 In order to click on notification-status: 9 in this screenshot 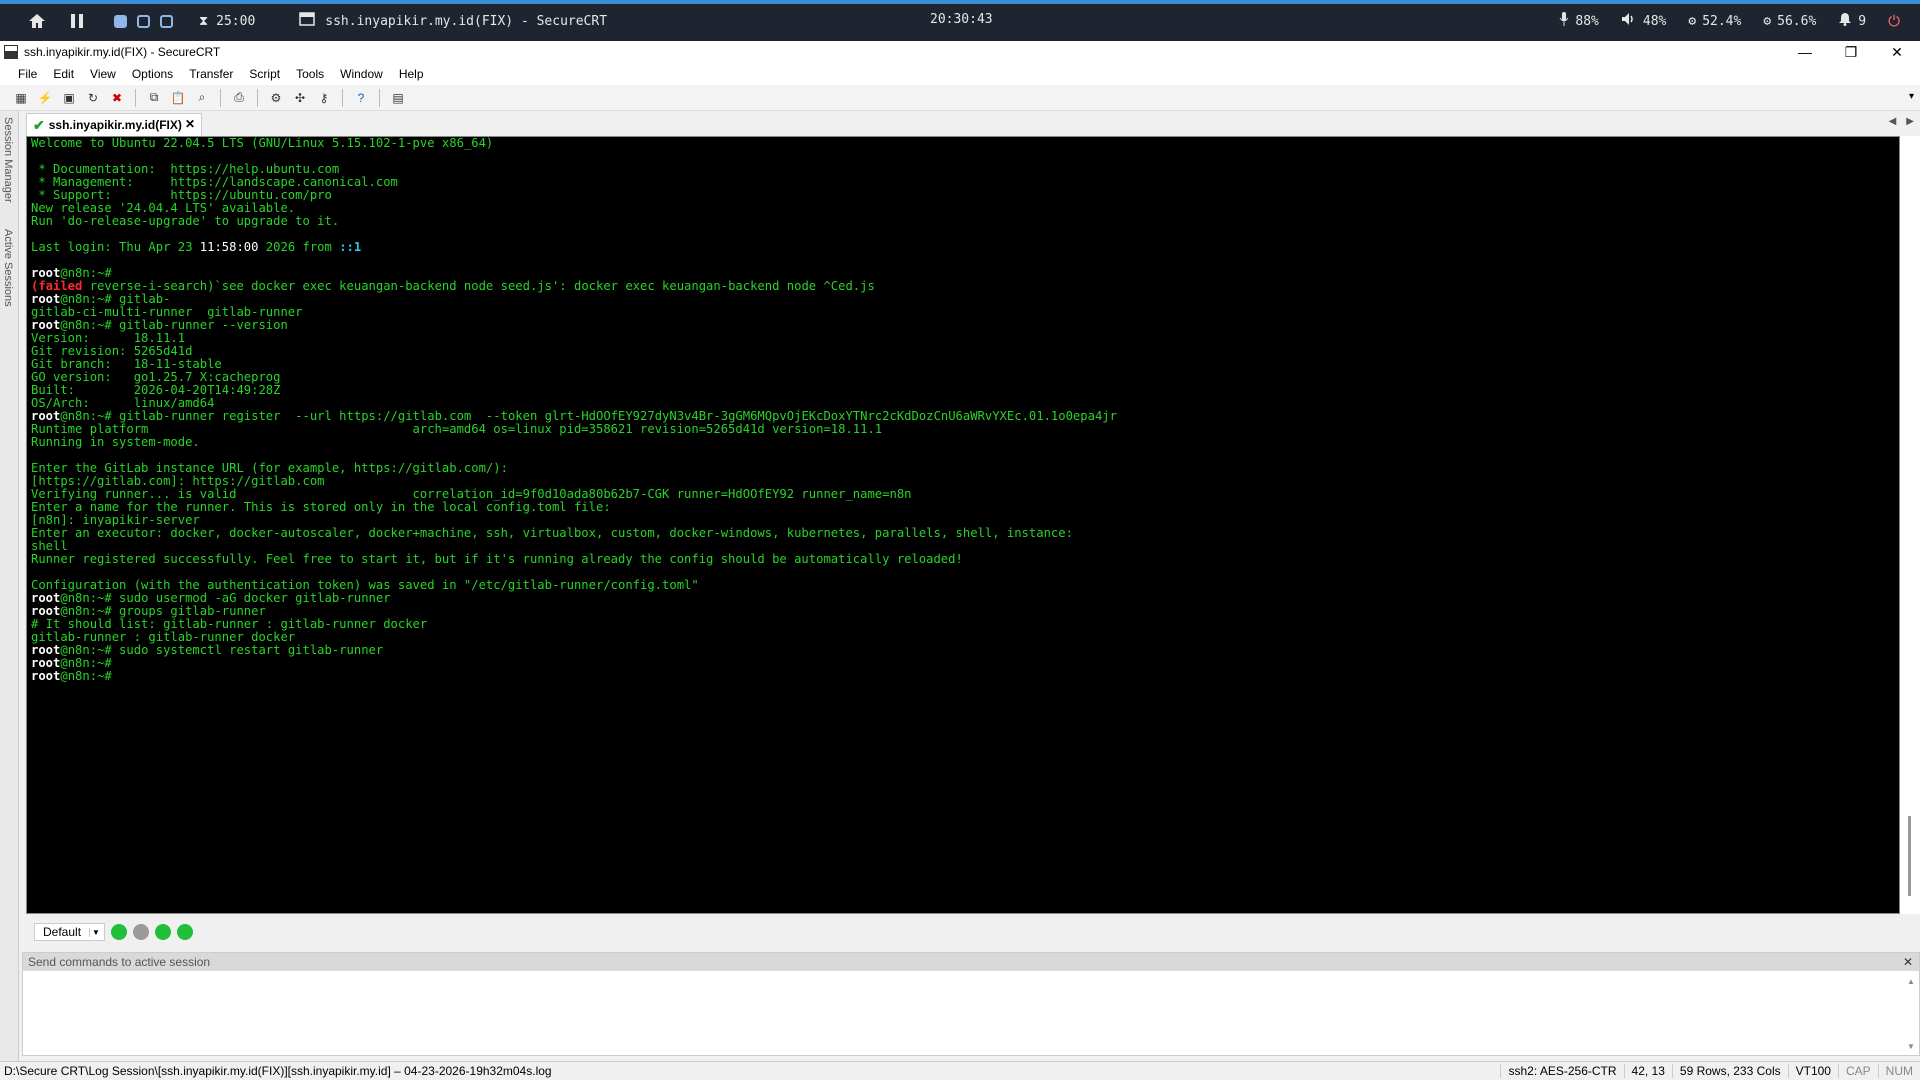, I will do `click(1852, 21)`.